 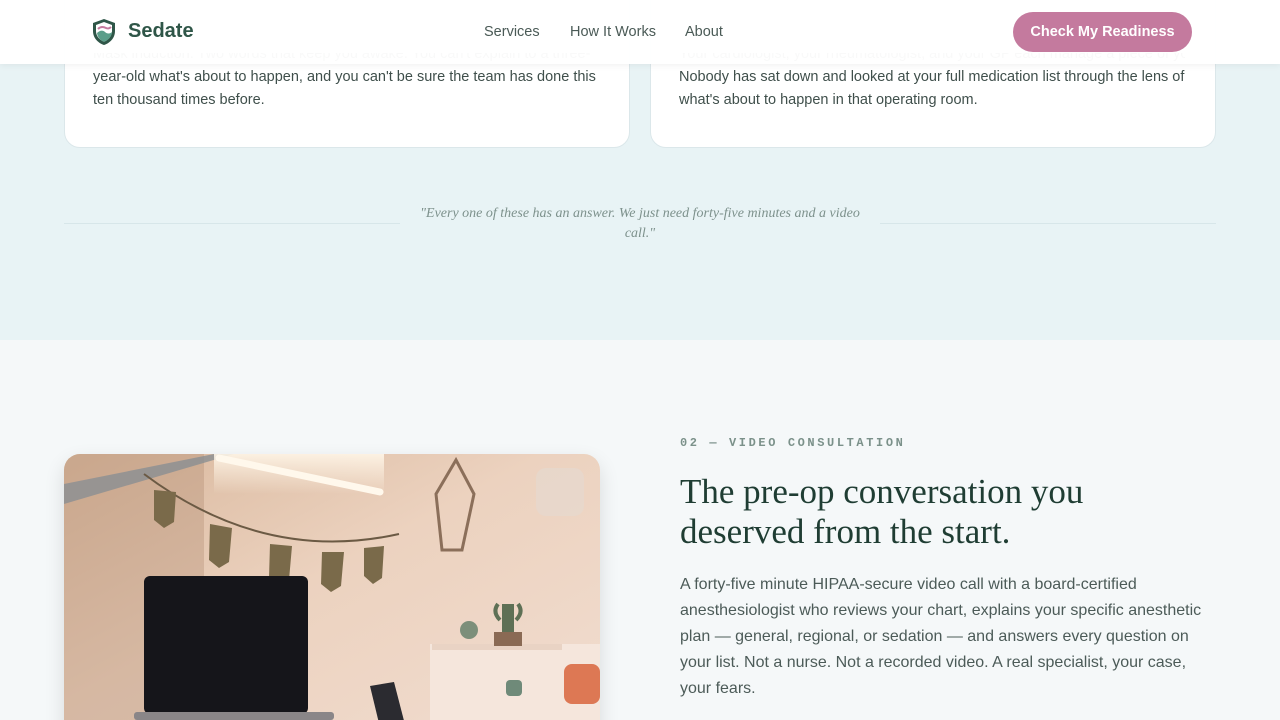 I want to click on nav-how-it-works: How It Works, so click(x=613, y=32).